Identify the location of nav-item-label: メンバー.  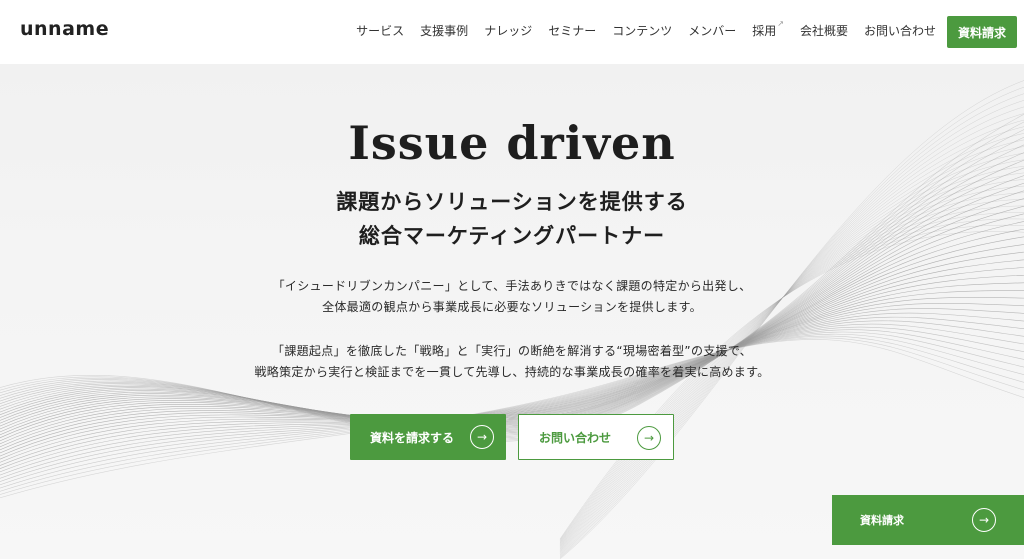
(712, 31).